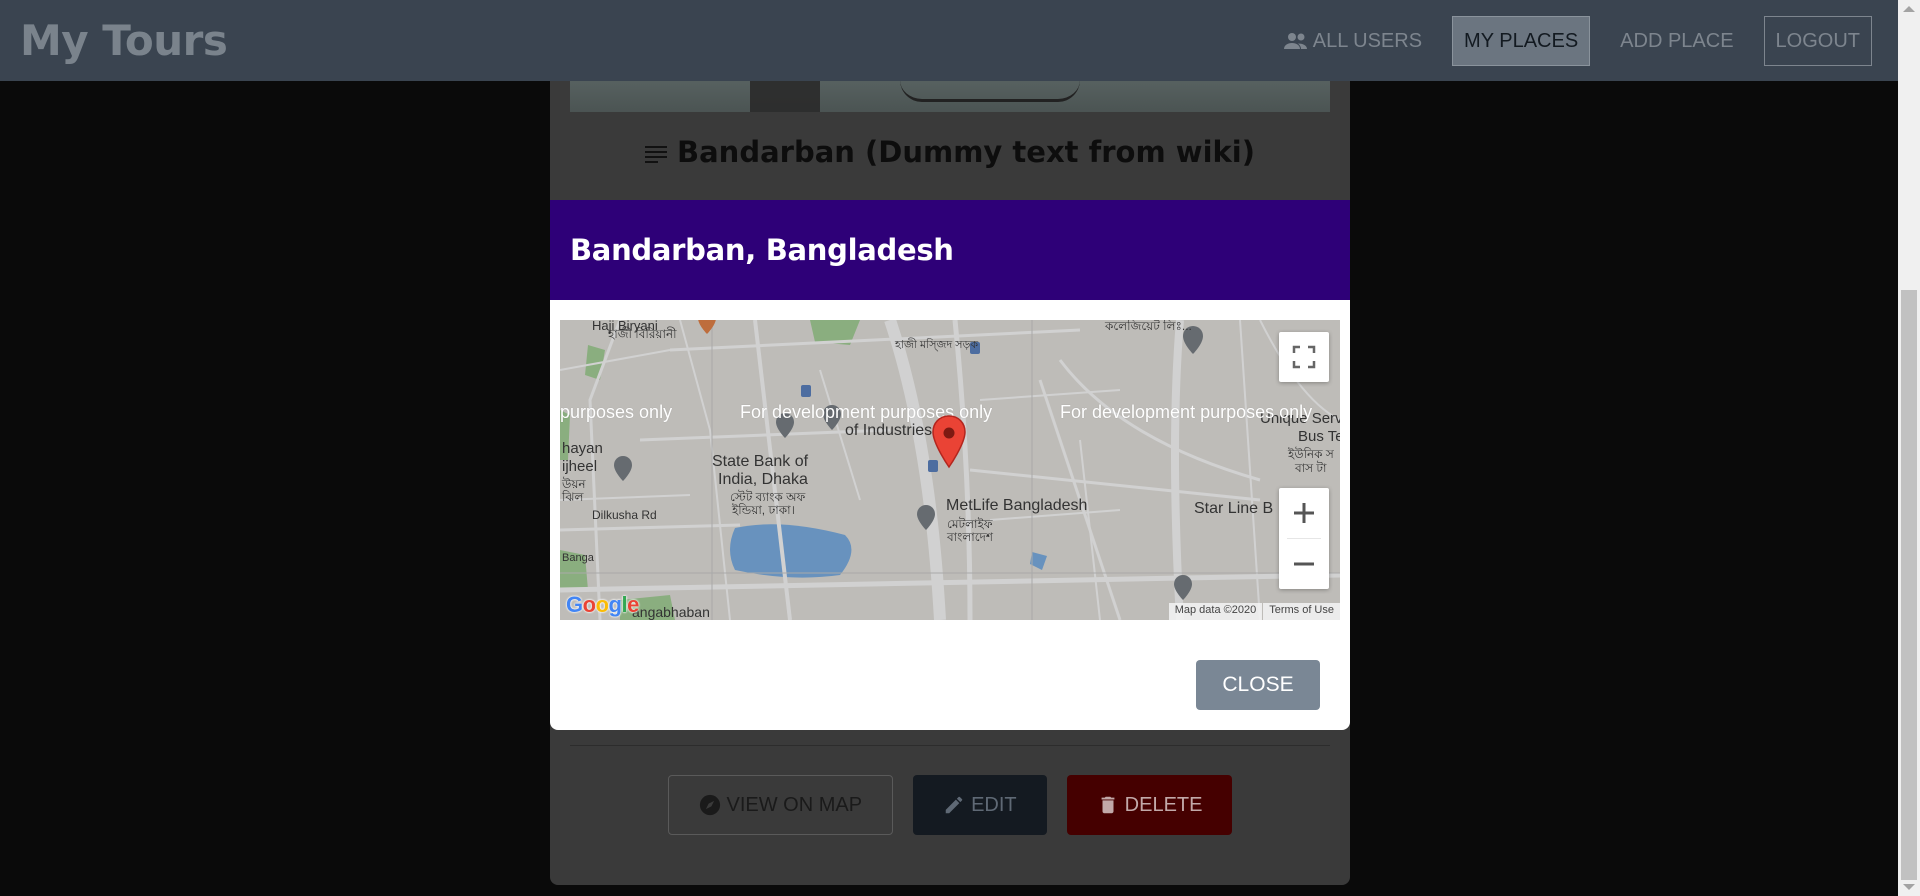 The image size is (1920, 896). What do you see at coordinates (616, 412) in the screenshot?
I see `dev-watermark: purposes only` at bounding box center [616, 412].